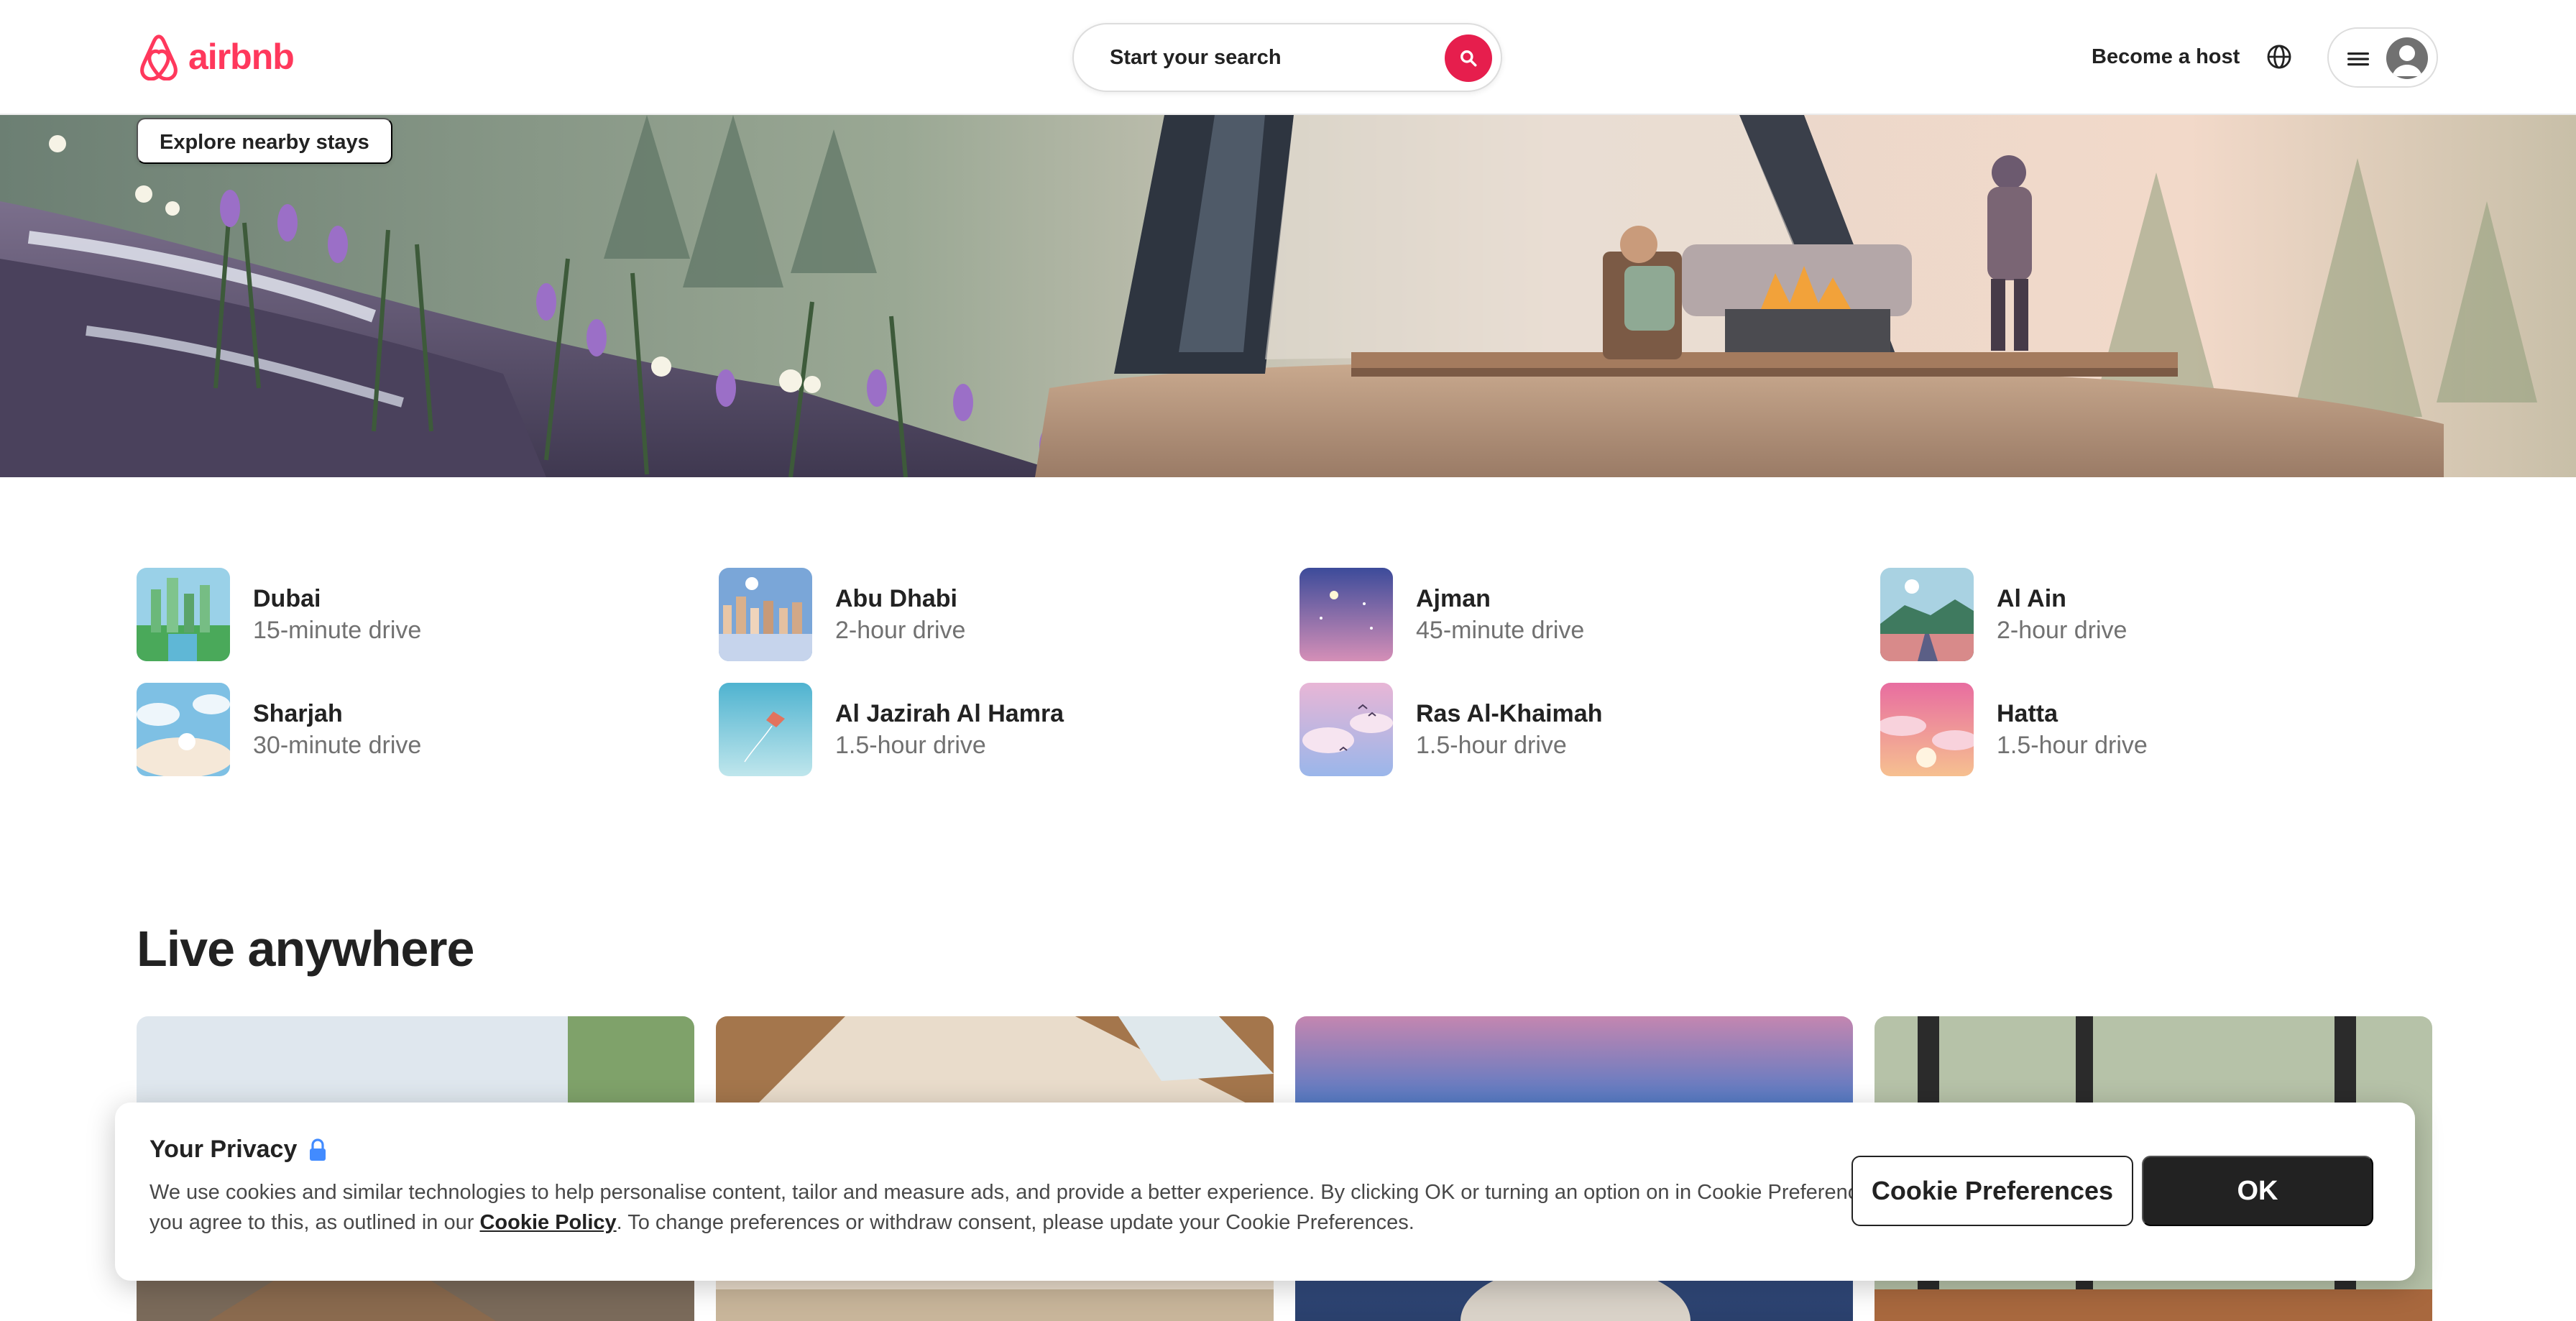 This screenshot has width=2576, height=1321. Describe the element at coordinates (1196, 58) in the screenshot. I see `search-placeholder: Start your search` at that location.